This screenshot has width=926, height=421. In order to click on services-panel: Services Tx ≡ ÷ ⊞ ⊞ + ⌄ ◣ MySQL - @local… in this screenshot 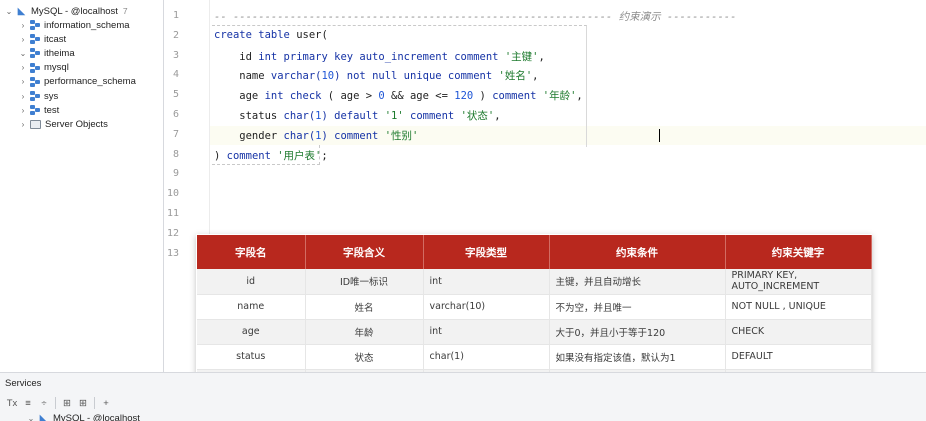, I will do `click(463, 396)`.